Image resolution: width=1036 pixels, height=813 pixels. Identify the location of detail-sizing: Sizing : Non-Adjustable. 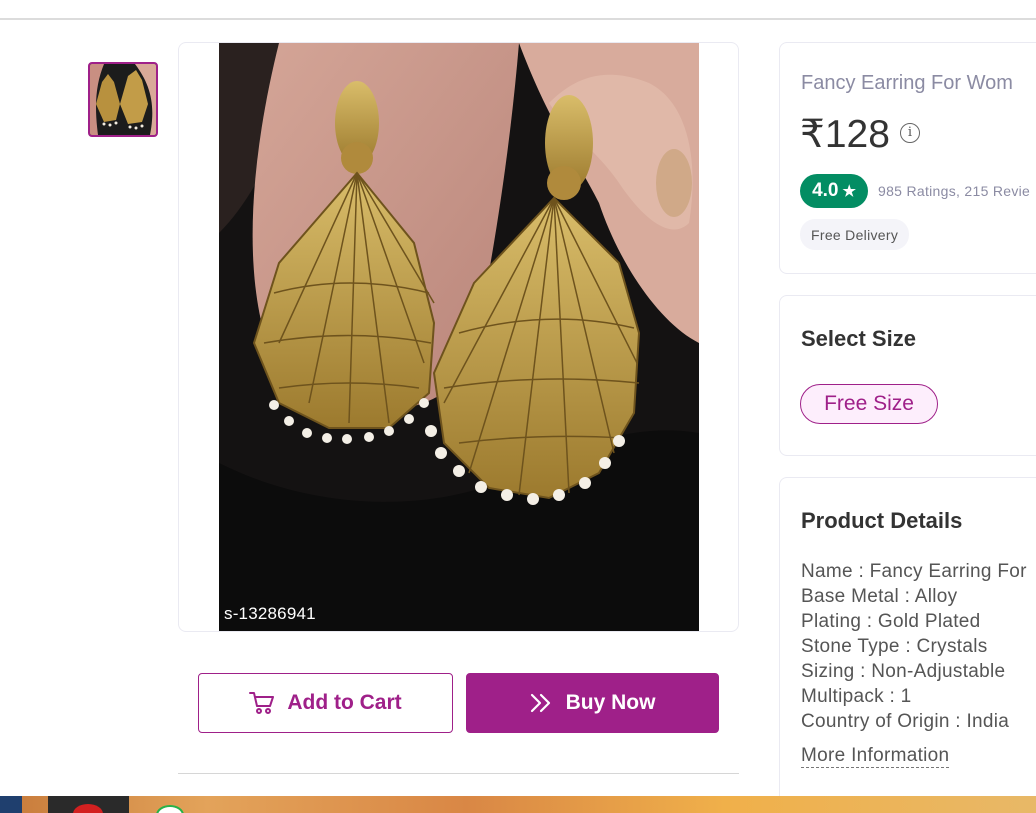
(903, 671).